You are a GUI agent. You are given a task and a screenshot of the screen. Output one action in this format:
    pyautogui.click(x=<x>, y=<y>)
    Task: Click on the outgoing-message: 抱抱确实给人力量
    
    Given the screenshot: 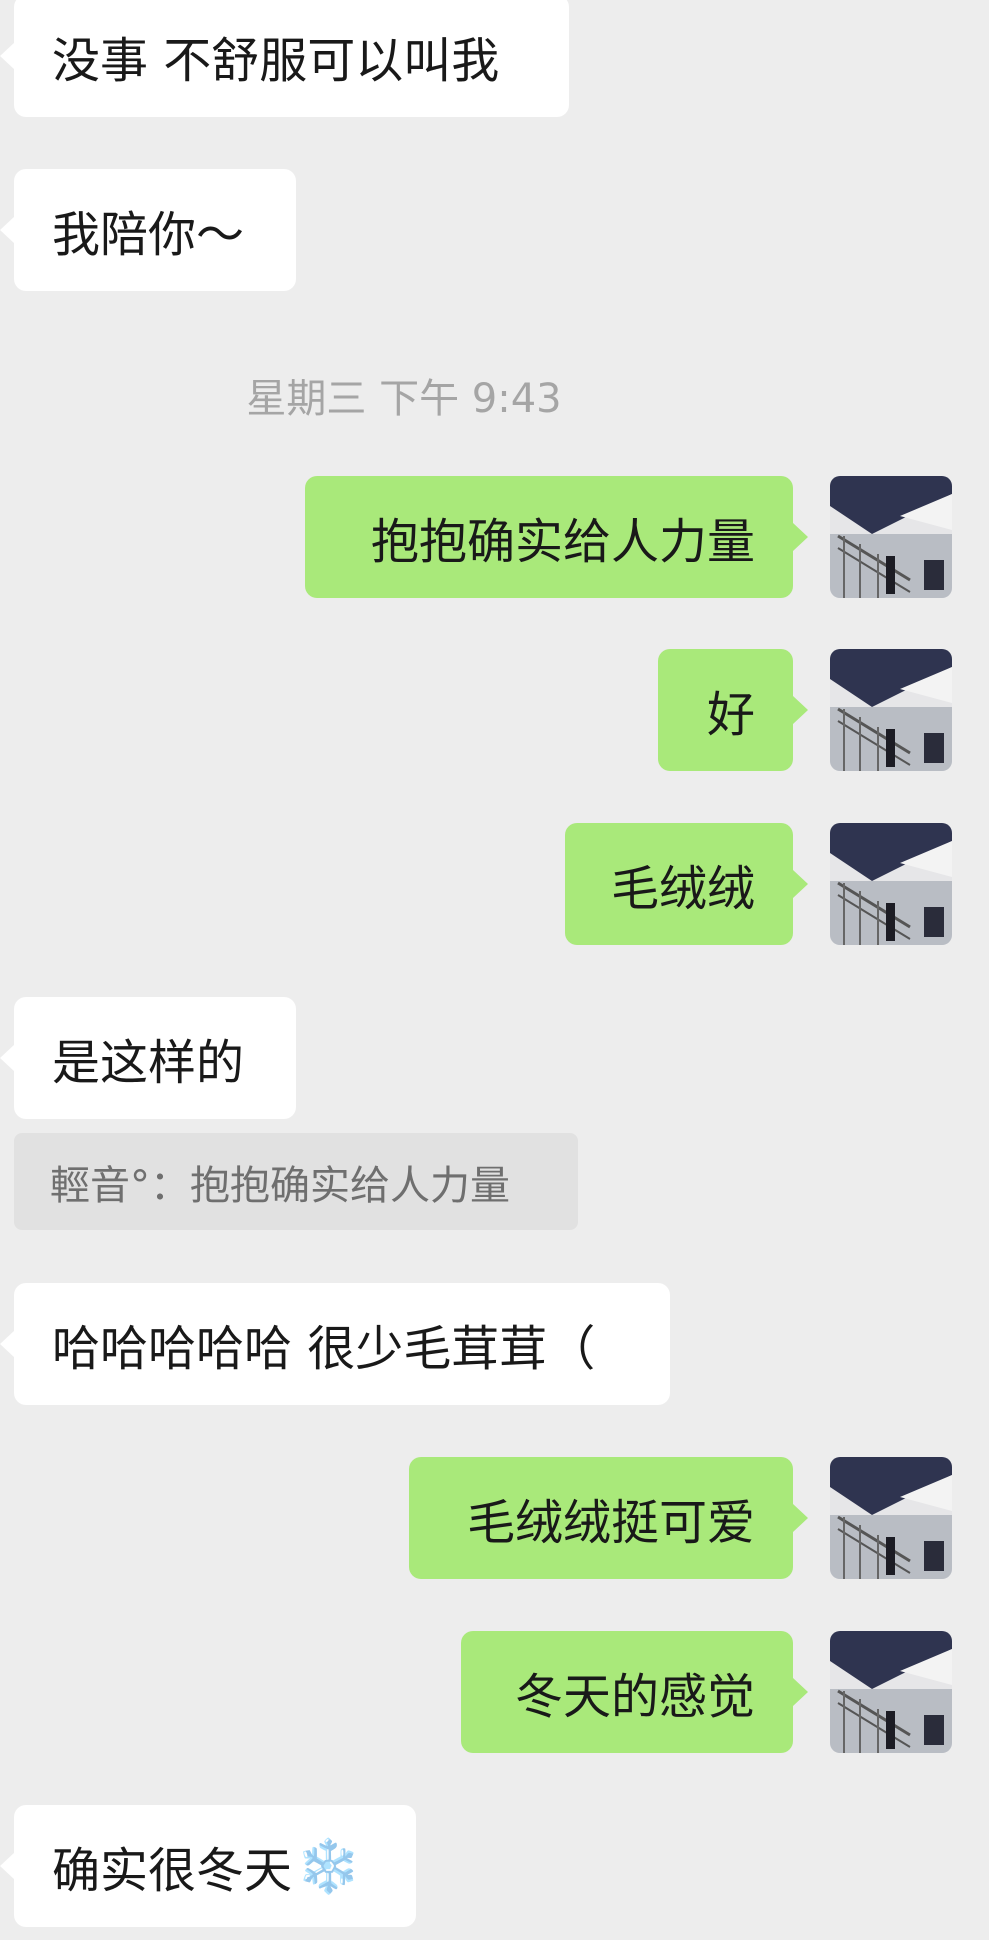 What is the action you would take?
    pyautogui.click(x=556, y=537)
    